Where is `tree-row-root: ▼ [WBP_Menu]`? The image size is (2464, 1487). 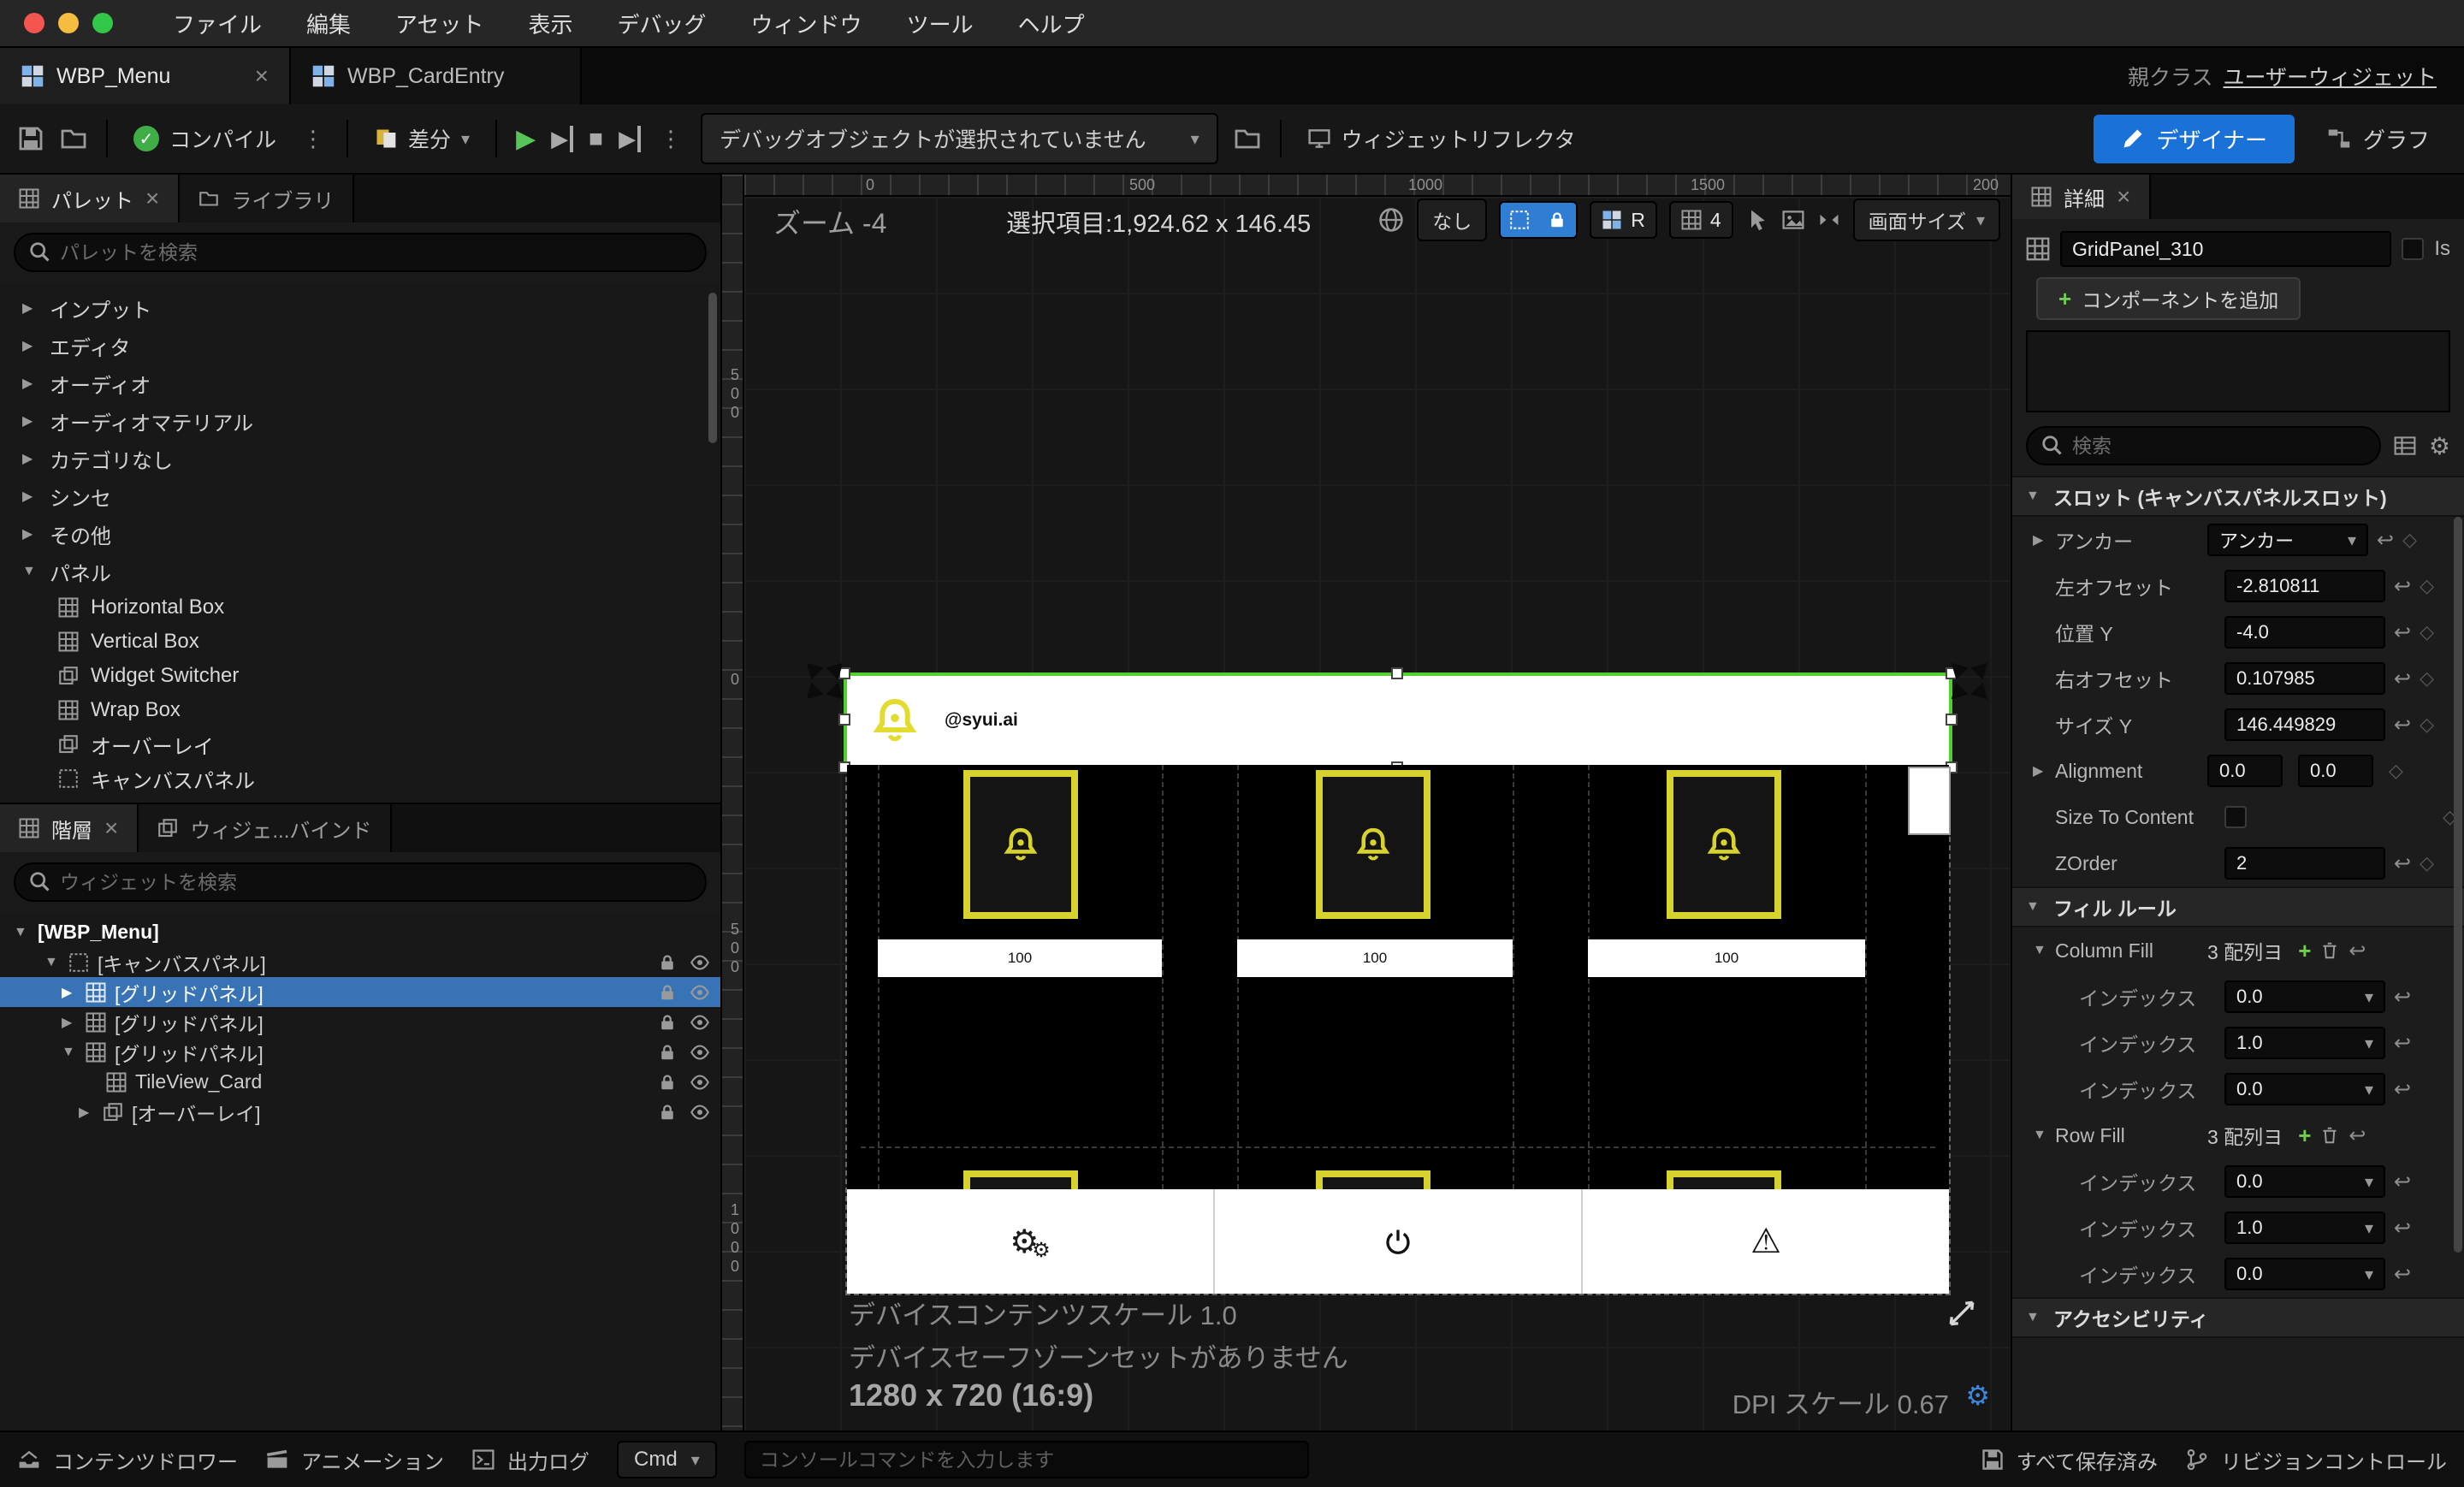
tree-row-root: ▼ [WBP_Menu] is located at coordinates (360, 932).